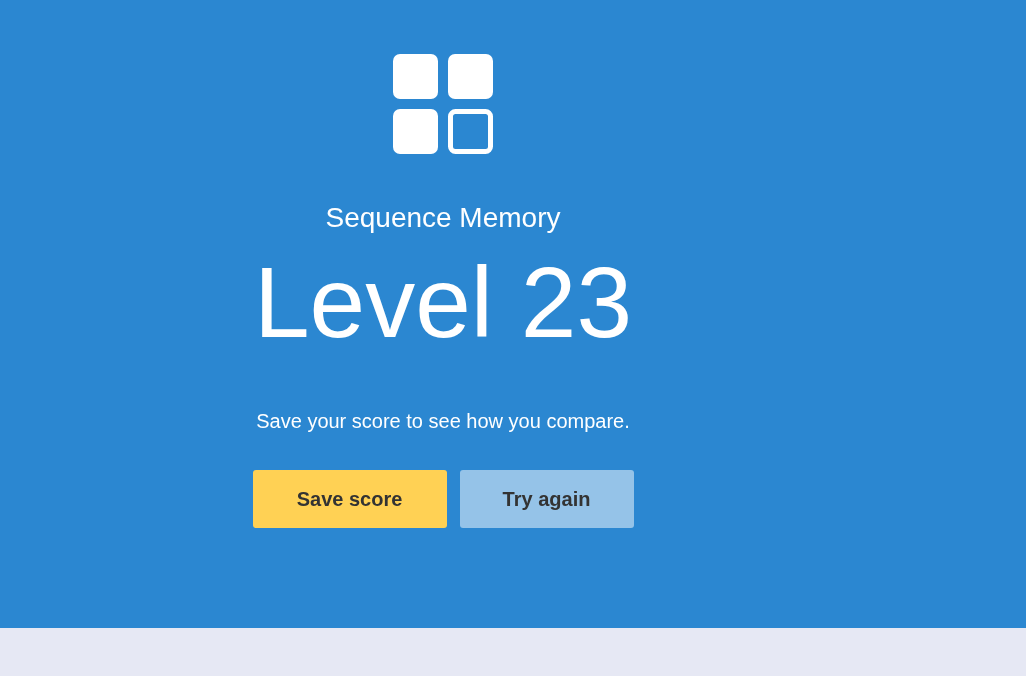 This screenshot has width=1026, height=676. What do you see at coordinates (443, 218) in the screenshot?
I see `game-title: Sequence Memory` at bounding box center [443, 218].